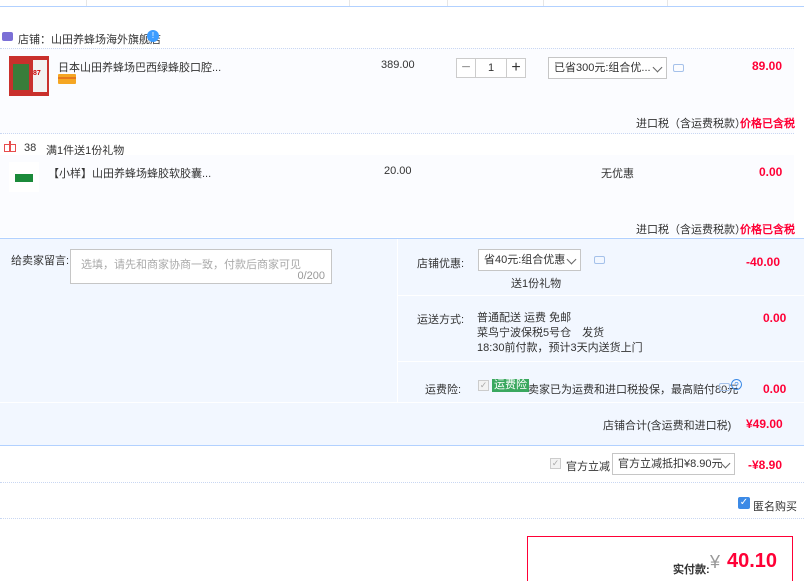  Describe the element at coordinates (744, 503) in the screenshot. I see `anonymous-checkbox: ✓` at that location.